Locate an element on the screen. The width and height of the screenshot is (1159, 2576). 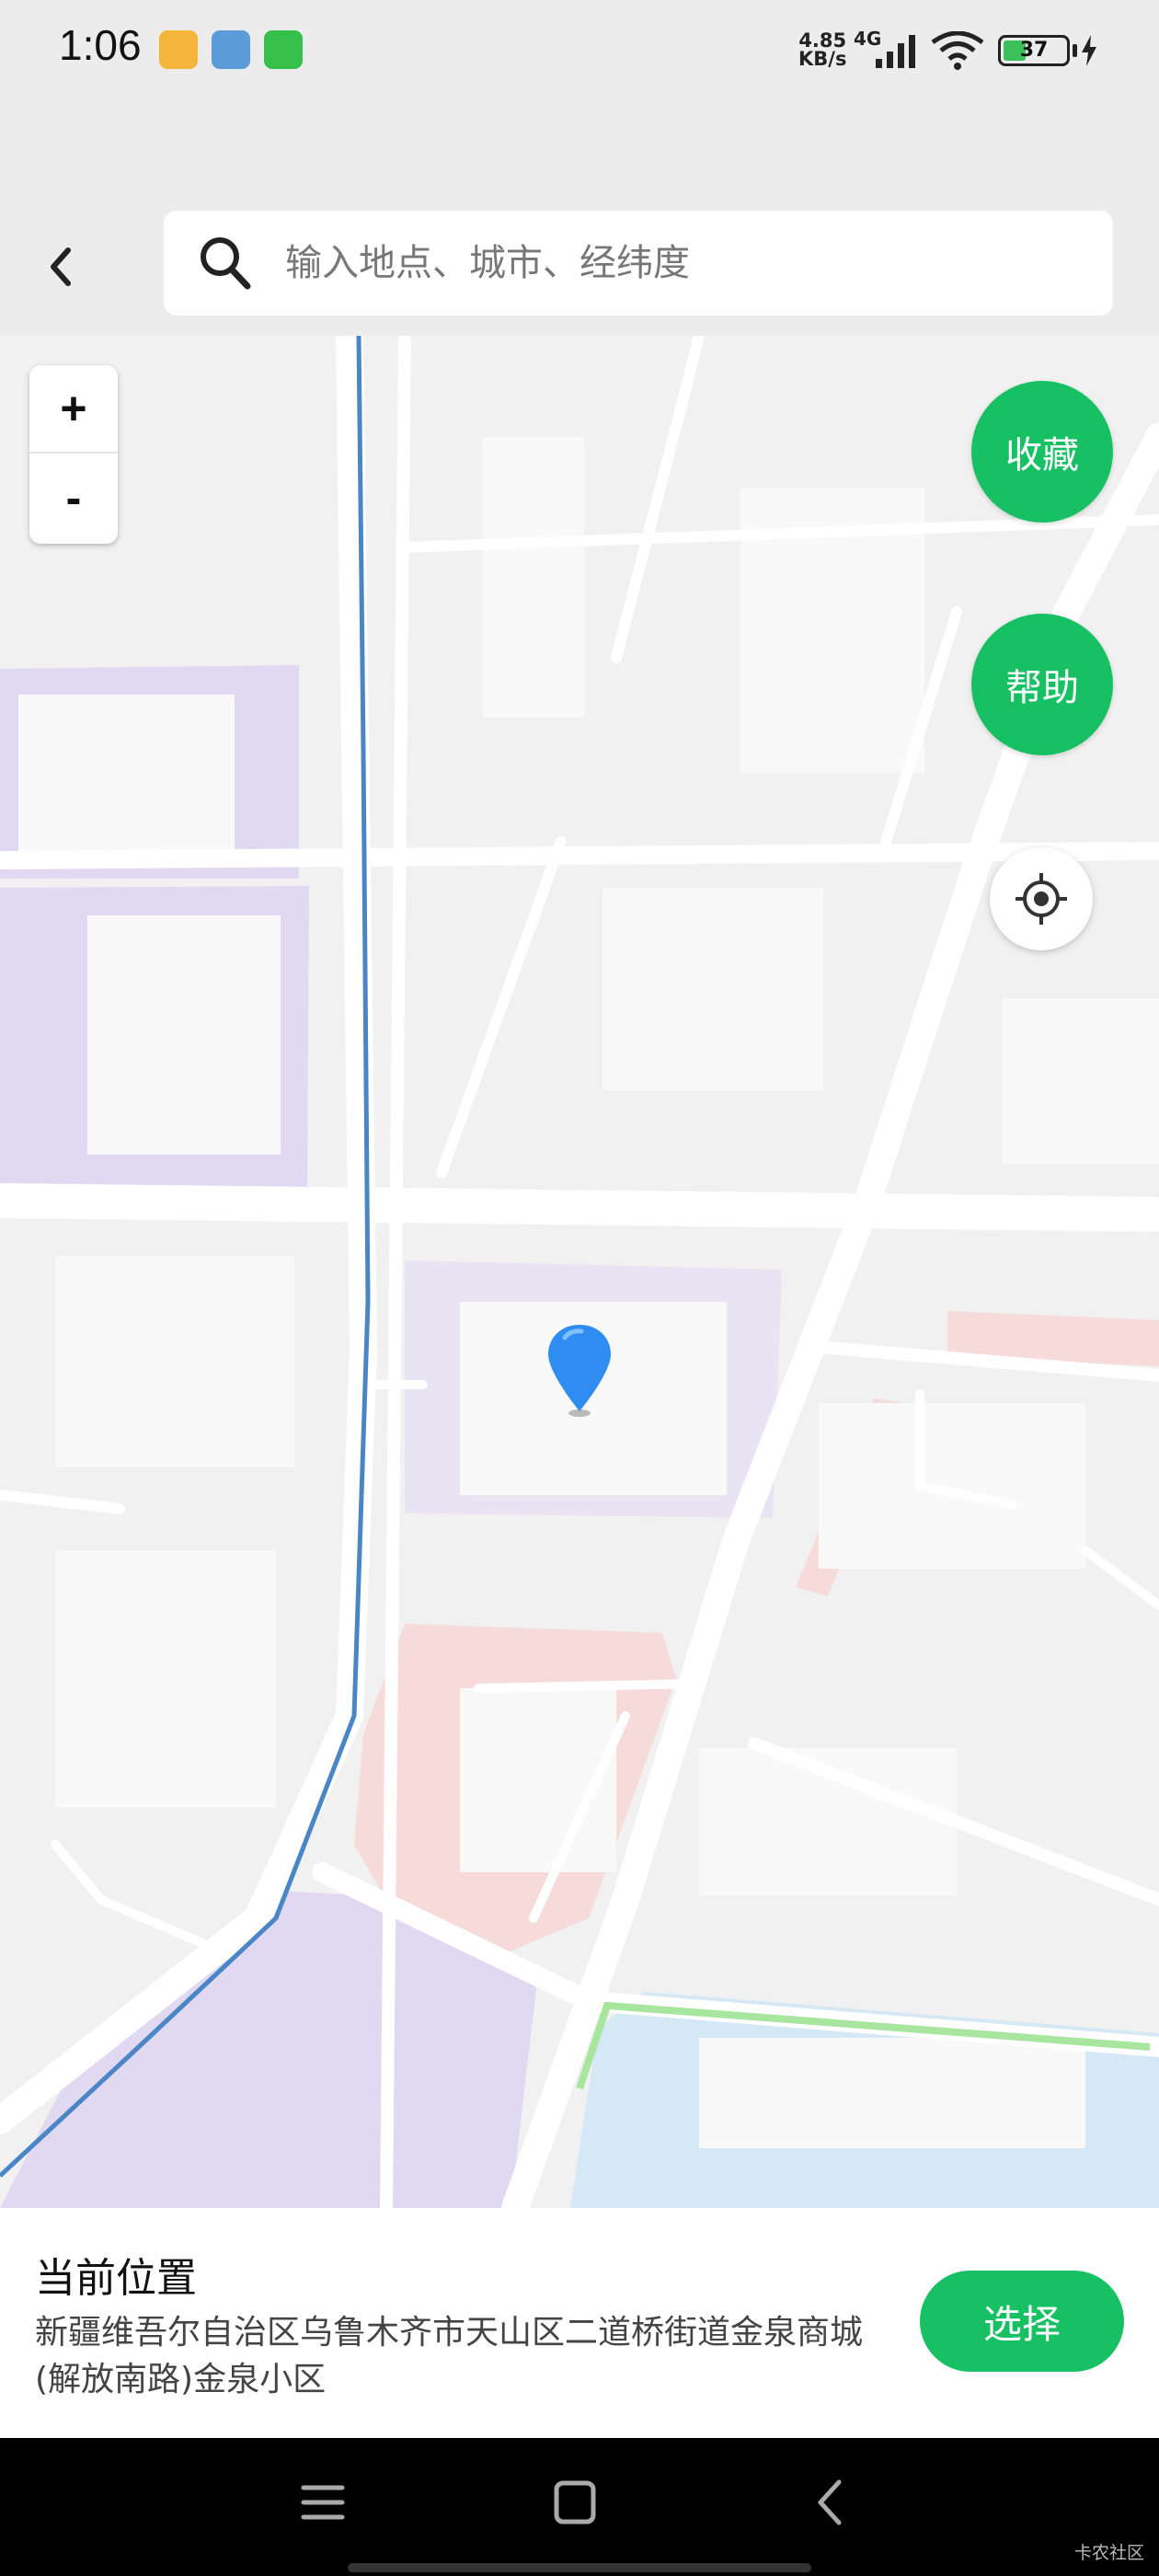
battery-level: 37 is located at coordinates (1034, 50).